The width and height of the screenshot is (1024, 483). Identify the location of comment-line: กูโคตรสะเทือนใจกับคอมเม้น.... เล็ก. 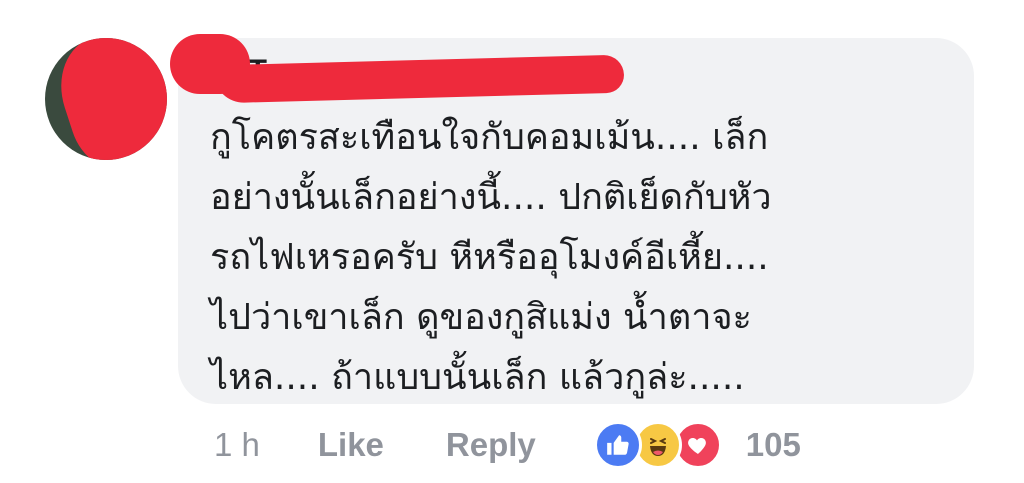
(489, 137).